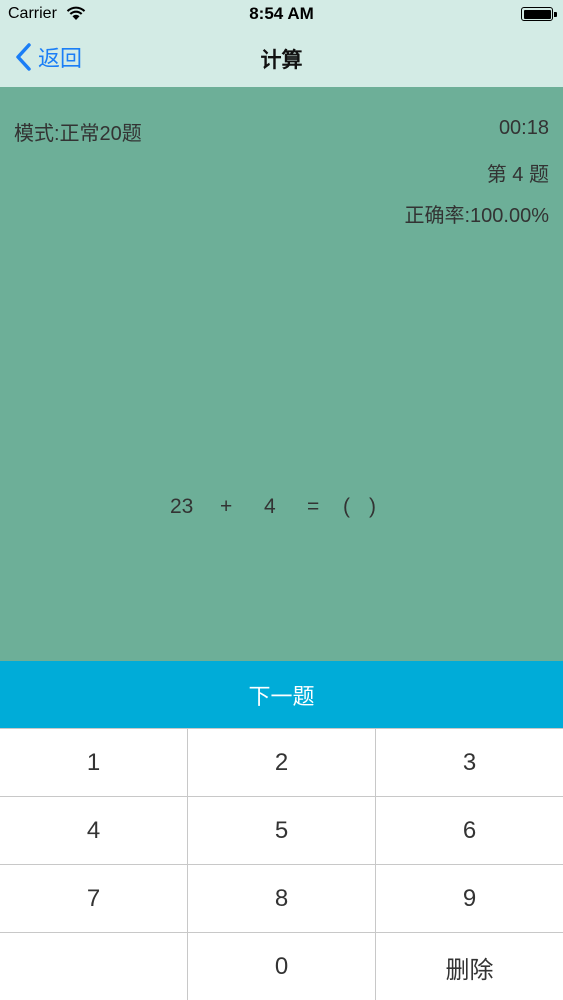  Describe the element at coordinates (226, 506) in the screenshot. I see `operator: +` at that location.